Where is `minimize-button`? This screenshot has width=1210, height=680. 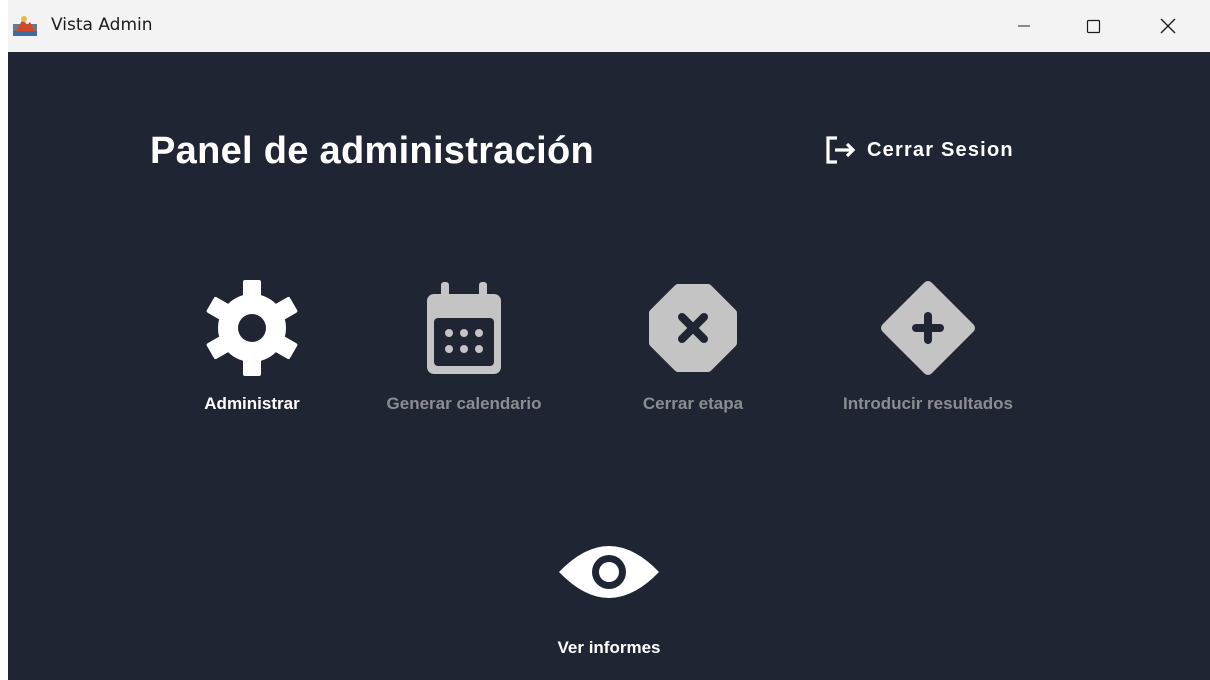
minimize-button is located at coordinates (1024, 26).